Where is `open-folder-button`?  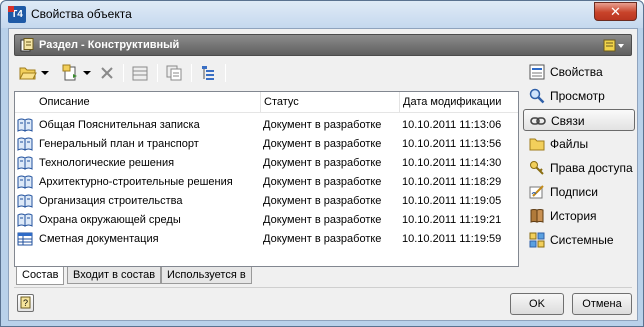 open-folder-button is located at coordinates (28, 73).